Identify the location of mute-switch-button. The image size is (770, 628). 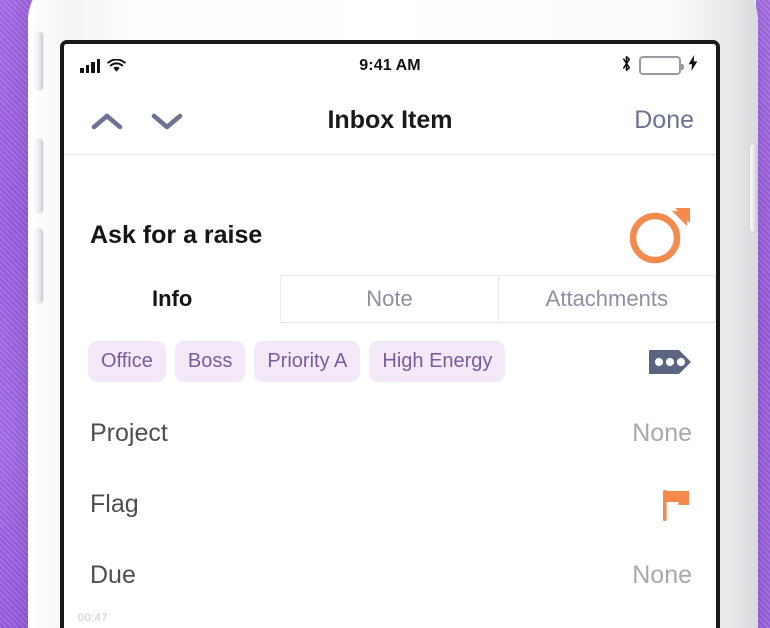
(39, 61).